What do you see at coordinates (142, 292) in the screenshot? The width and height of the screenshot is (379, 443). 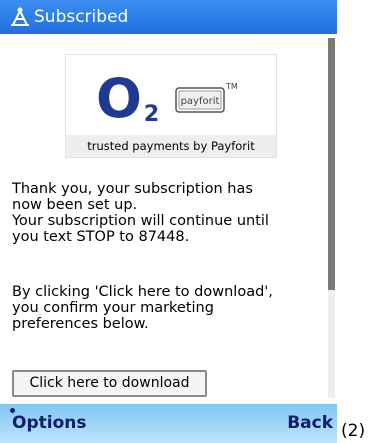 I see `text-line: By clicking 'Click here to download',` at bounding box center [142, 292].